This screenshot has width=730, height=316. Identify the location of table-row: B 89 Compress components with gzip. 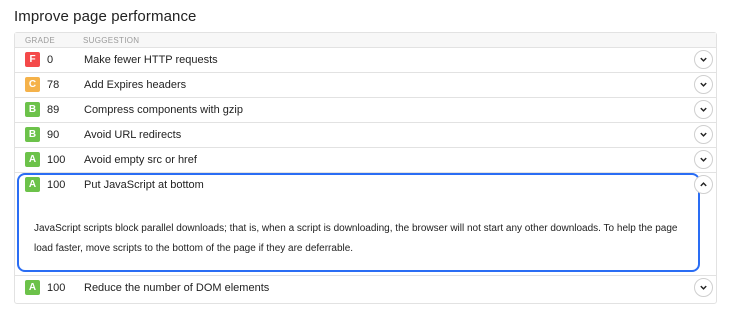
(365, 110).